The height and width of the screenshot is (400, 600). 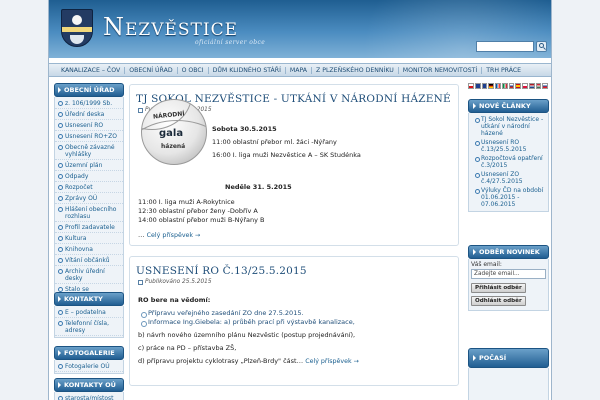 I want to click on flag-nl-icon, so click(x=531, y=86).